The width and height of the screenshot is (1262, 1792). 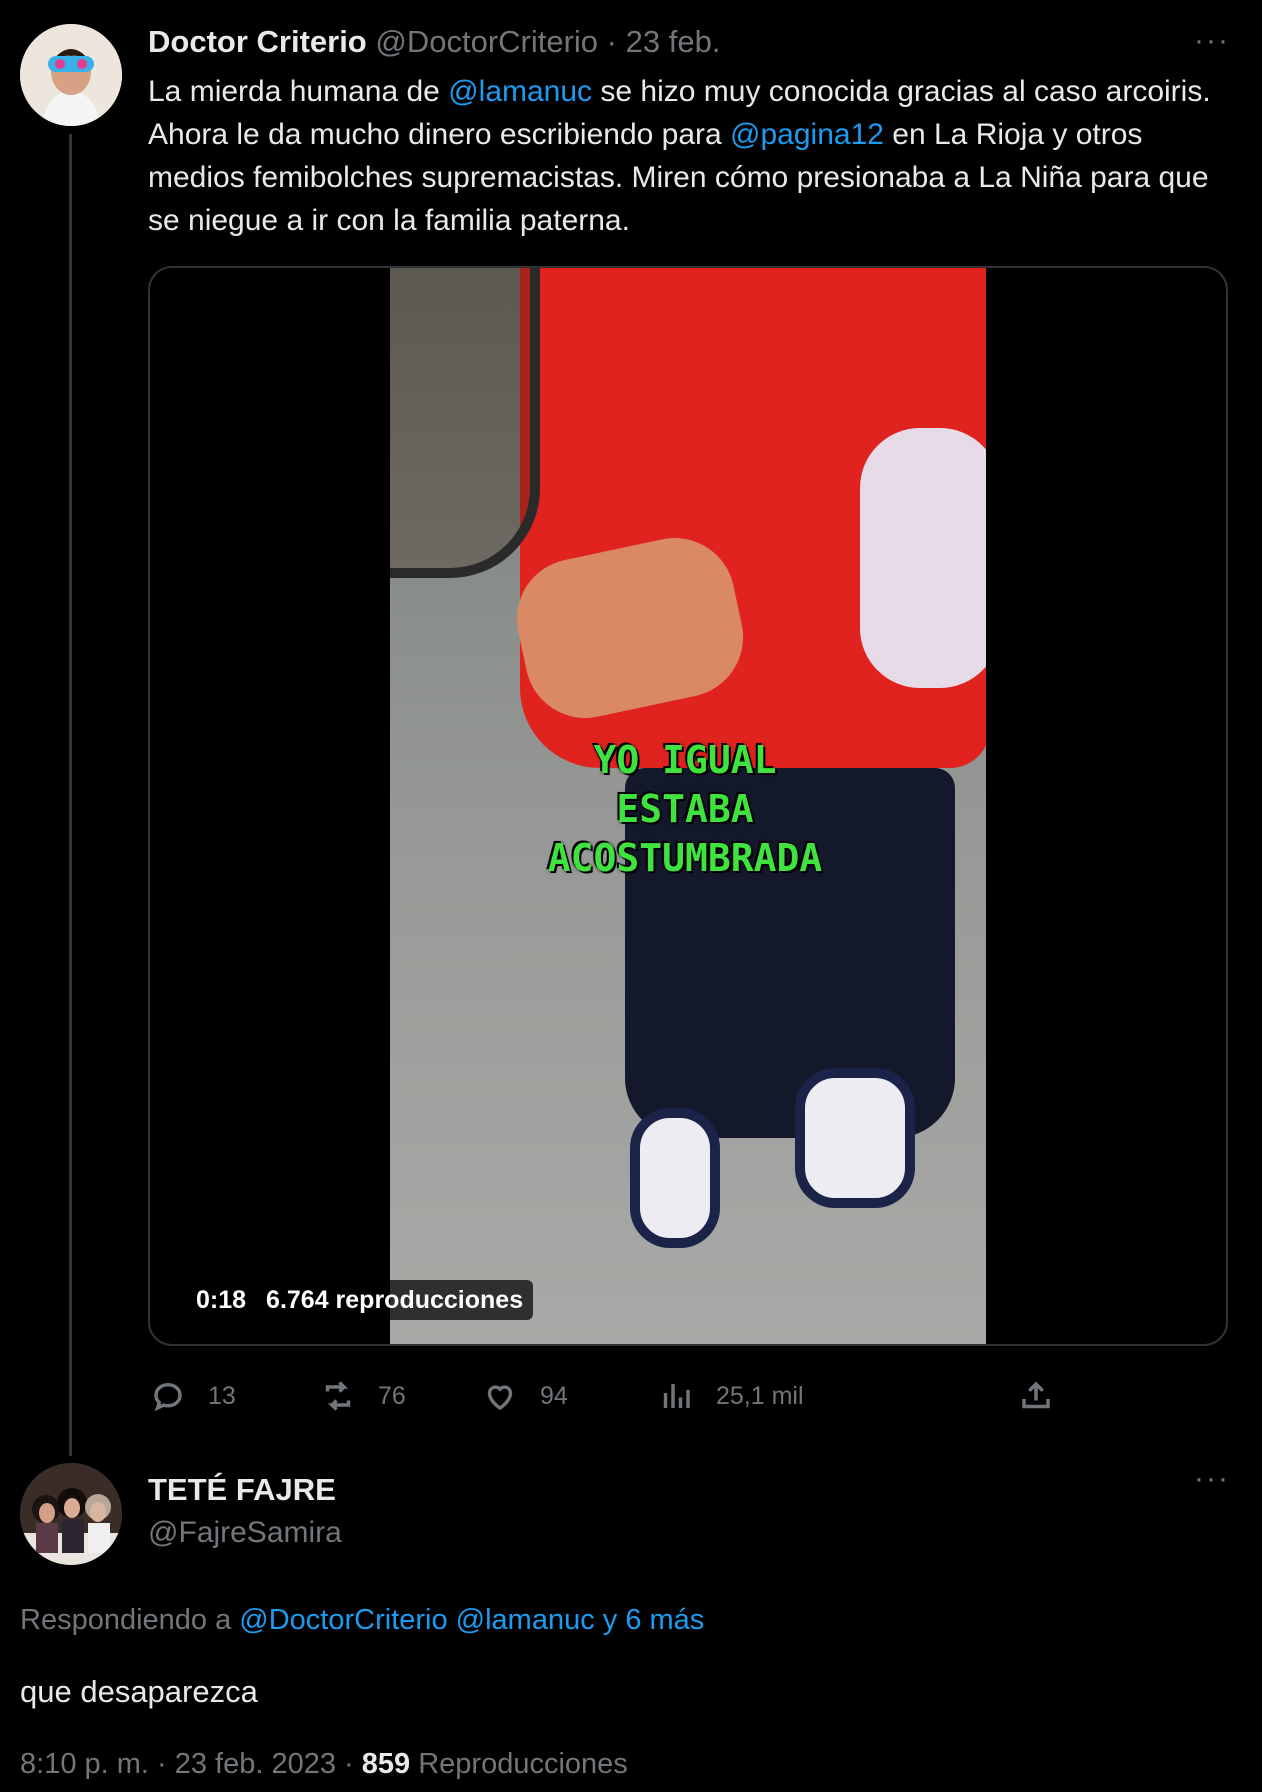 I want to click on retweet-button: 76, so click(x=363, y=1396).